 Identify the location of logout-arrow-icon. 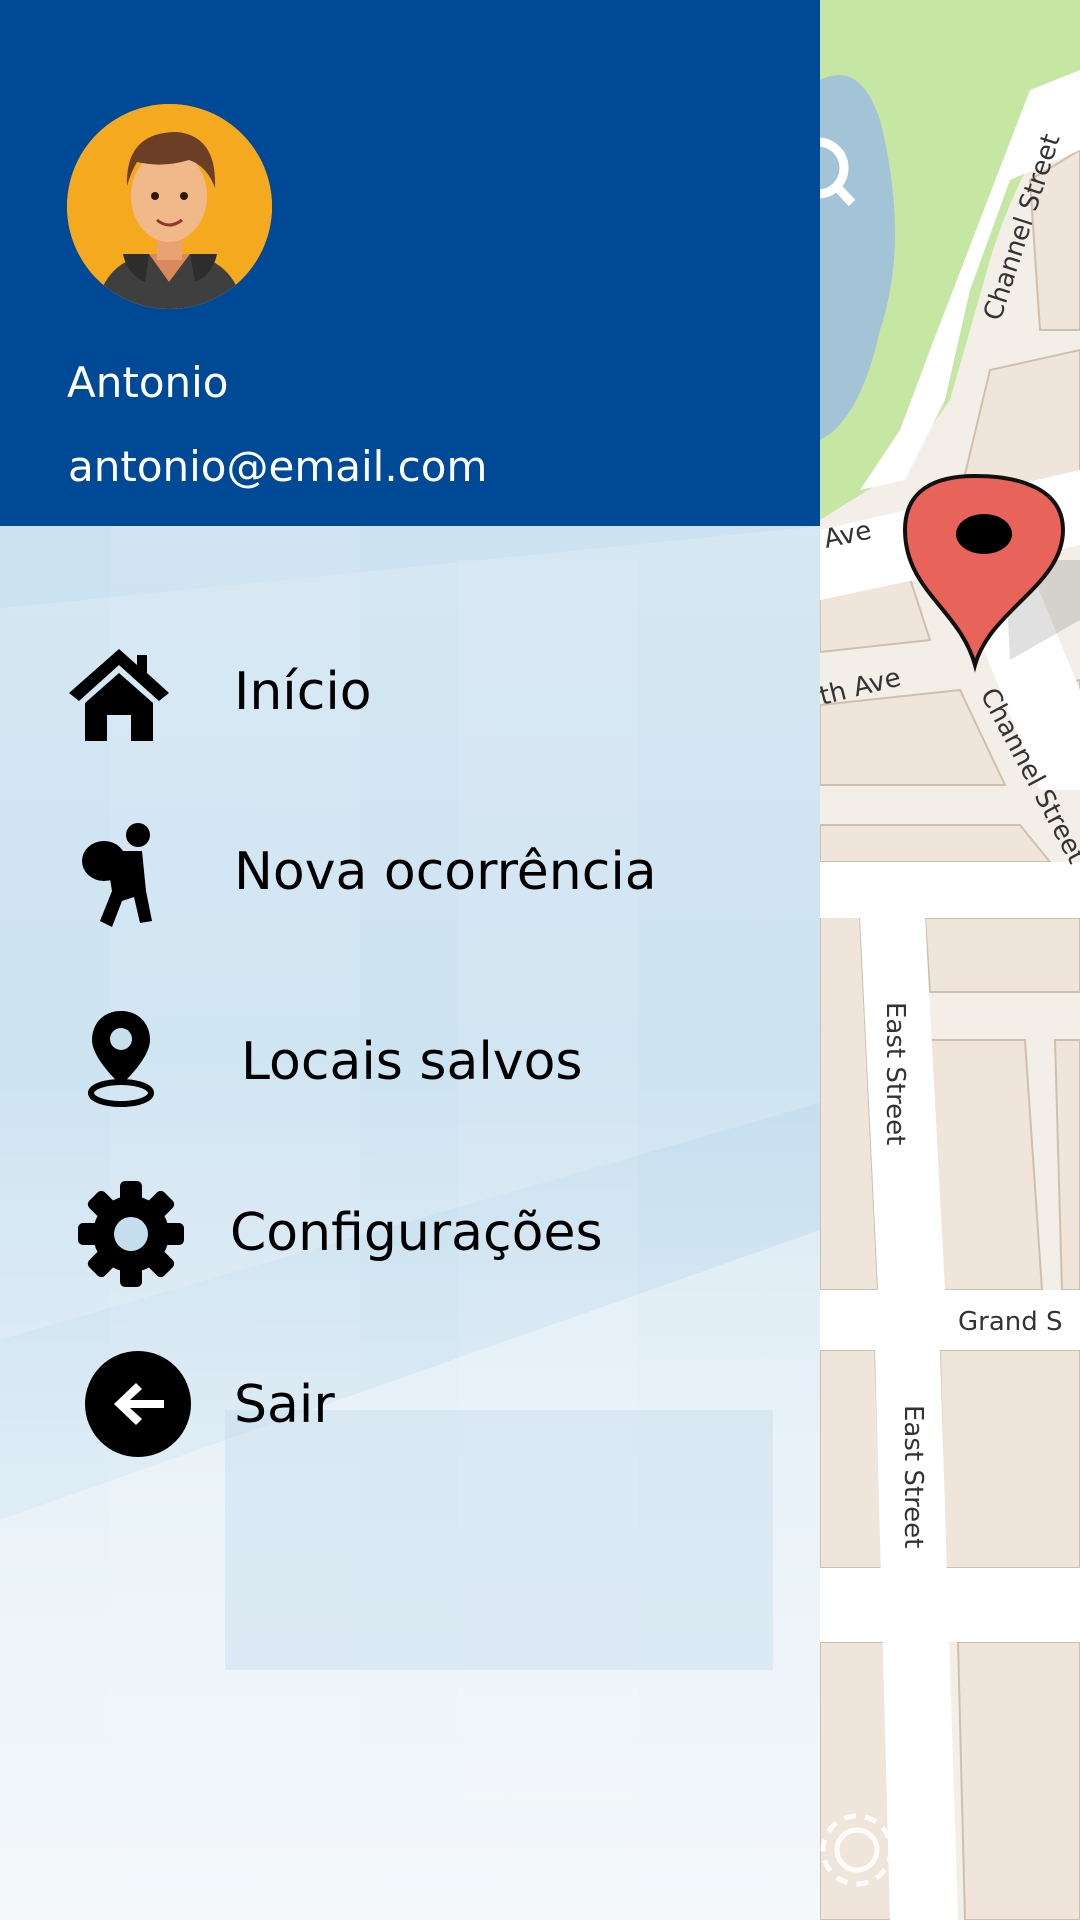
(138, 1404).